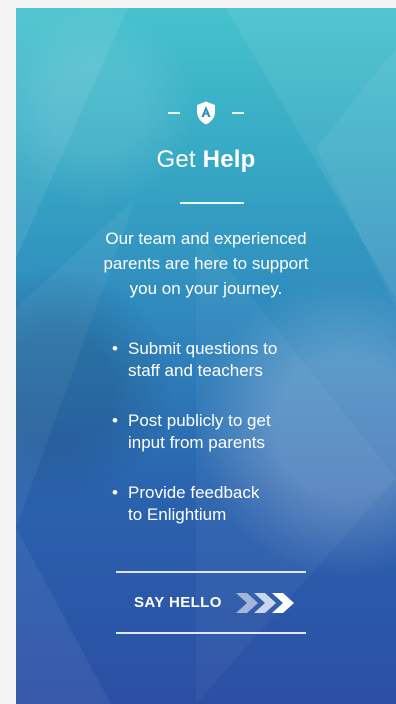 This screenshot has width=396, height=704. Describe the element at coordinates (178, 602) in the screenshot. I see `say-hello-label: SAY HELLO` at that location.